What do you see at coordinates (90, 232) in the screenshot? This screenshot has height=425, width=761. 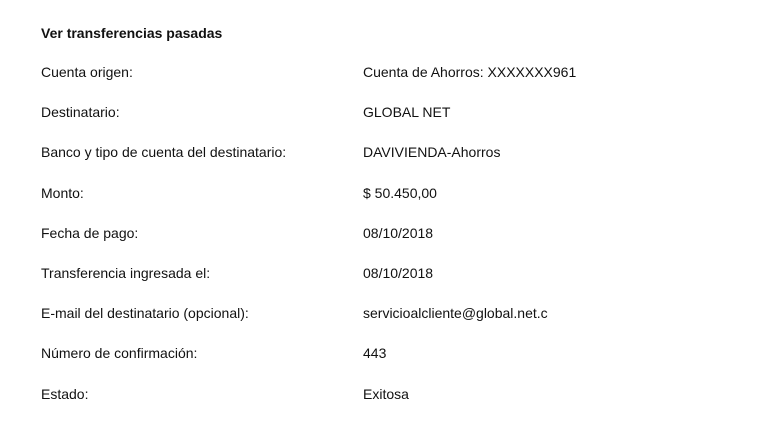 I see `payment-date-label: Fecha de pago:` at bounding box center [90, 232].